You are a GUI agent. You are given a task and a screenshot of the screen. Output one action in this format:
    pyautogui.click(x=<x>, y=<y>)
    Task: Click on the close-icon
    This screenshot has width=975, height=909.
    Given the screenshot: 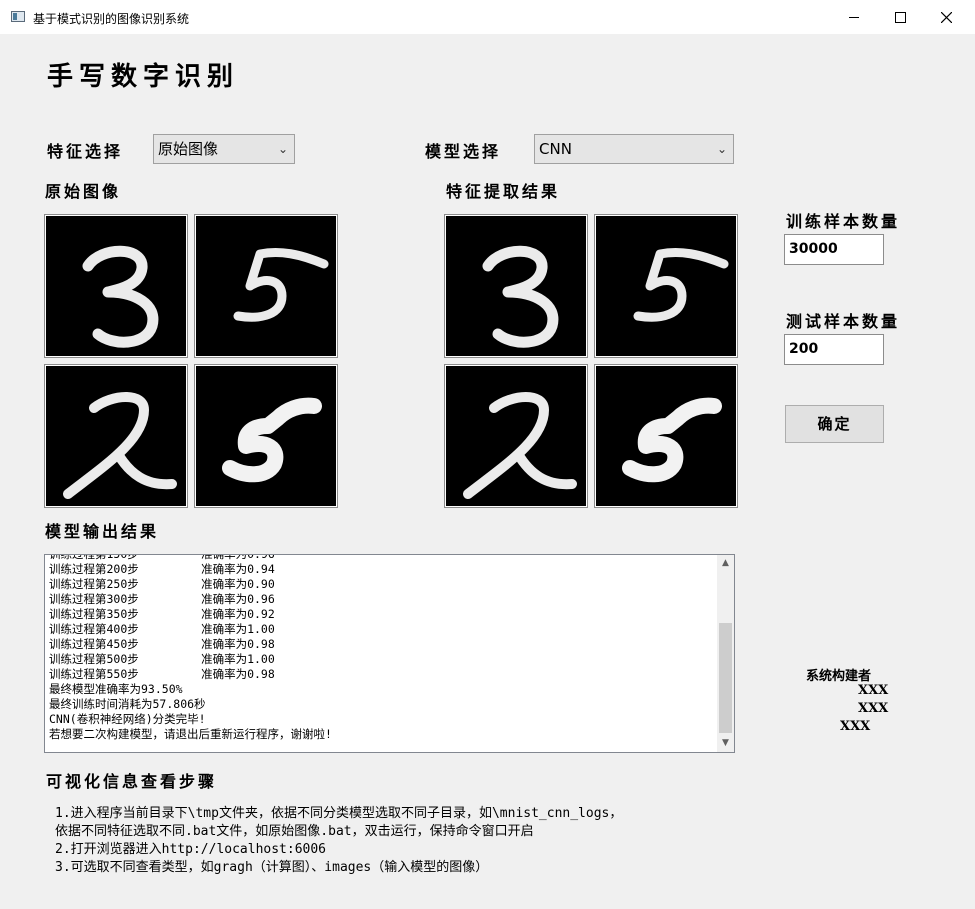 What is the action you would take?
    pyautogui.click(x=946, y=17)
    